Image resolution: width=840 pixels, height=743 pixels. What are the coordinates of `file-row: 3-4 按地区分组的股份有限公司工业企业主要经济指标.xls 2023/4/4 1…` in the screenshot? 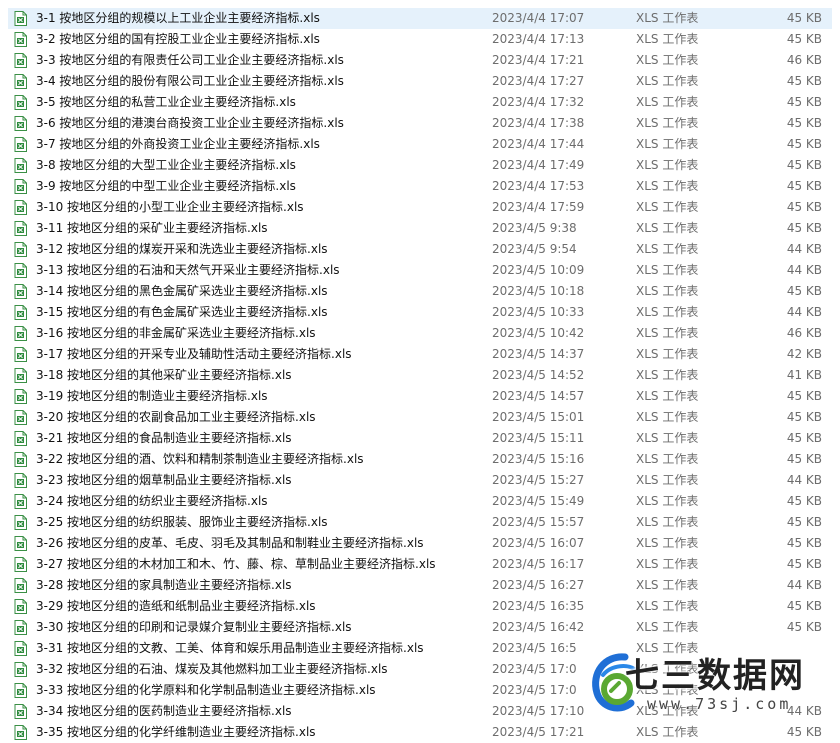 It's located at (420, 81).